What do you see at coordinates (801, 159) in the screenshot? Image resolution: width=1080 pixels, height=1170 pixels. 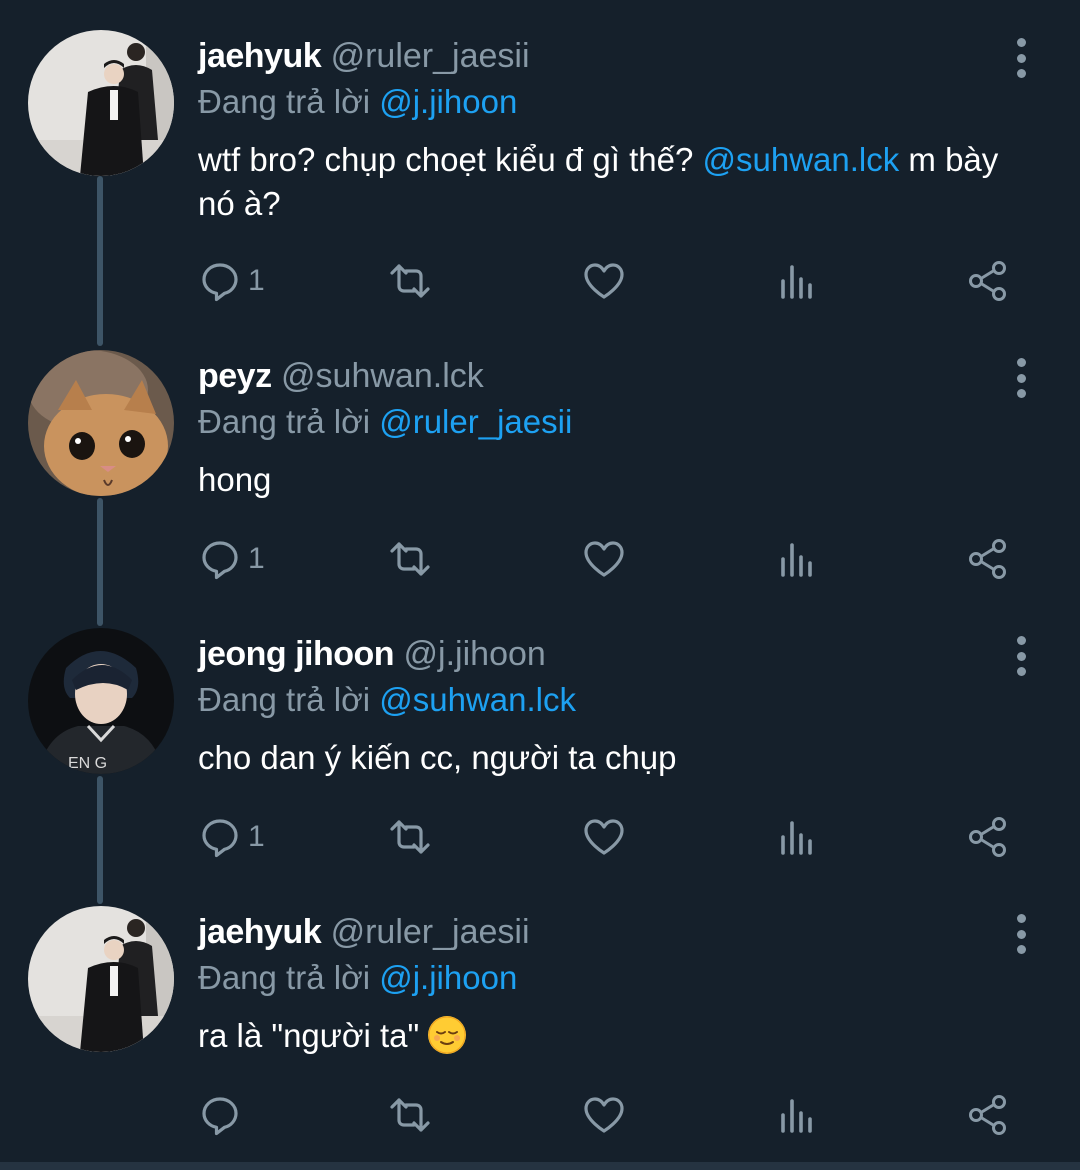 I see `tweet-mention: @suhwan.lck` at bounding box center [801, 159].